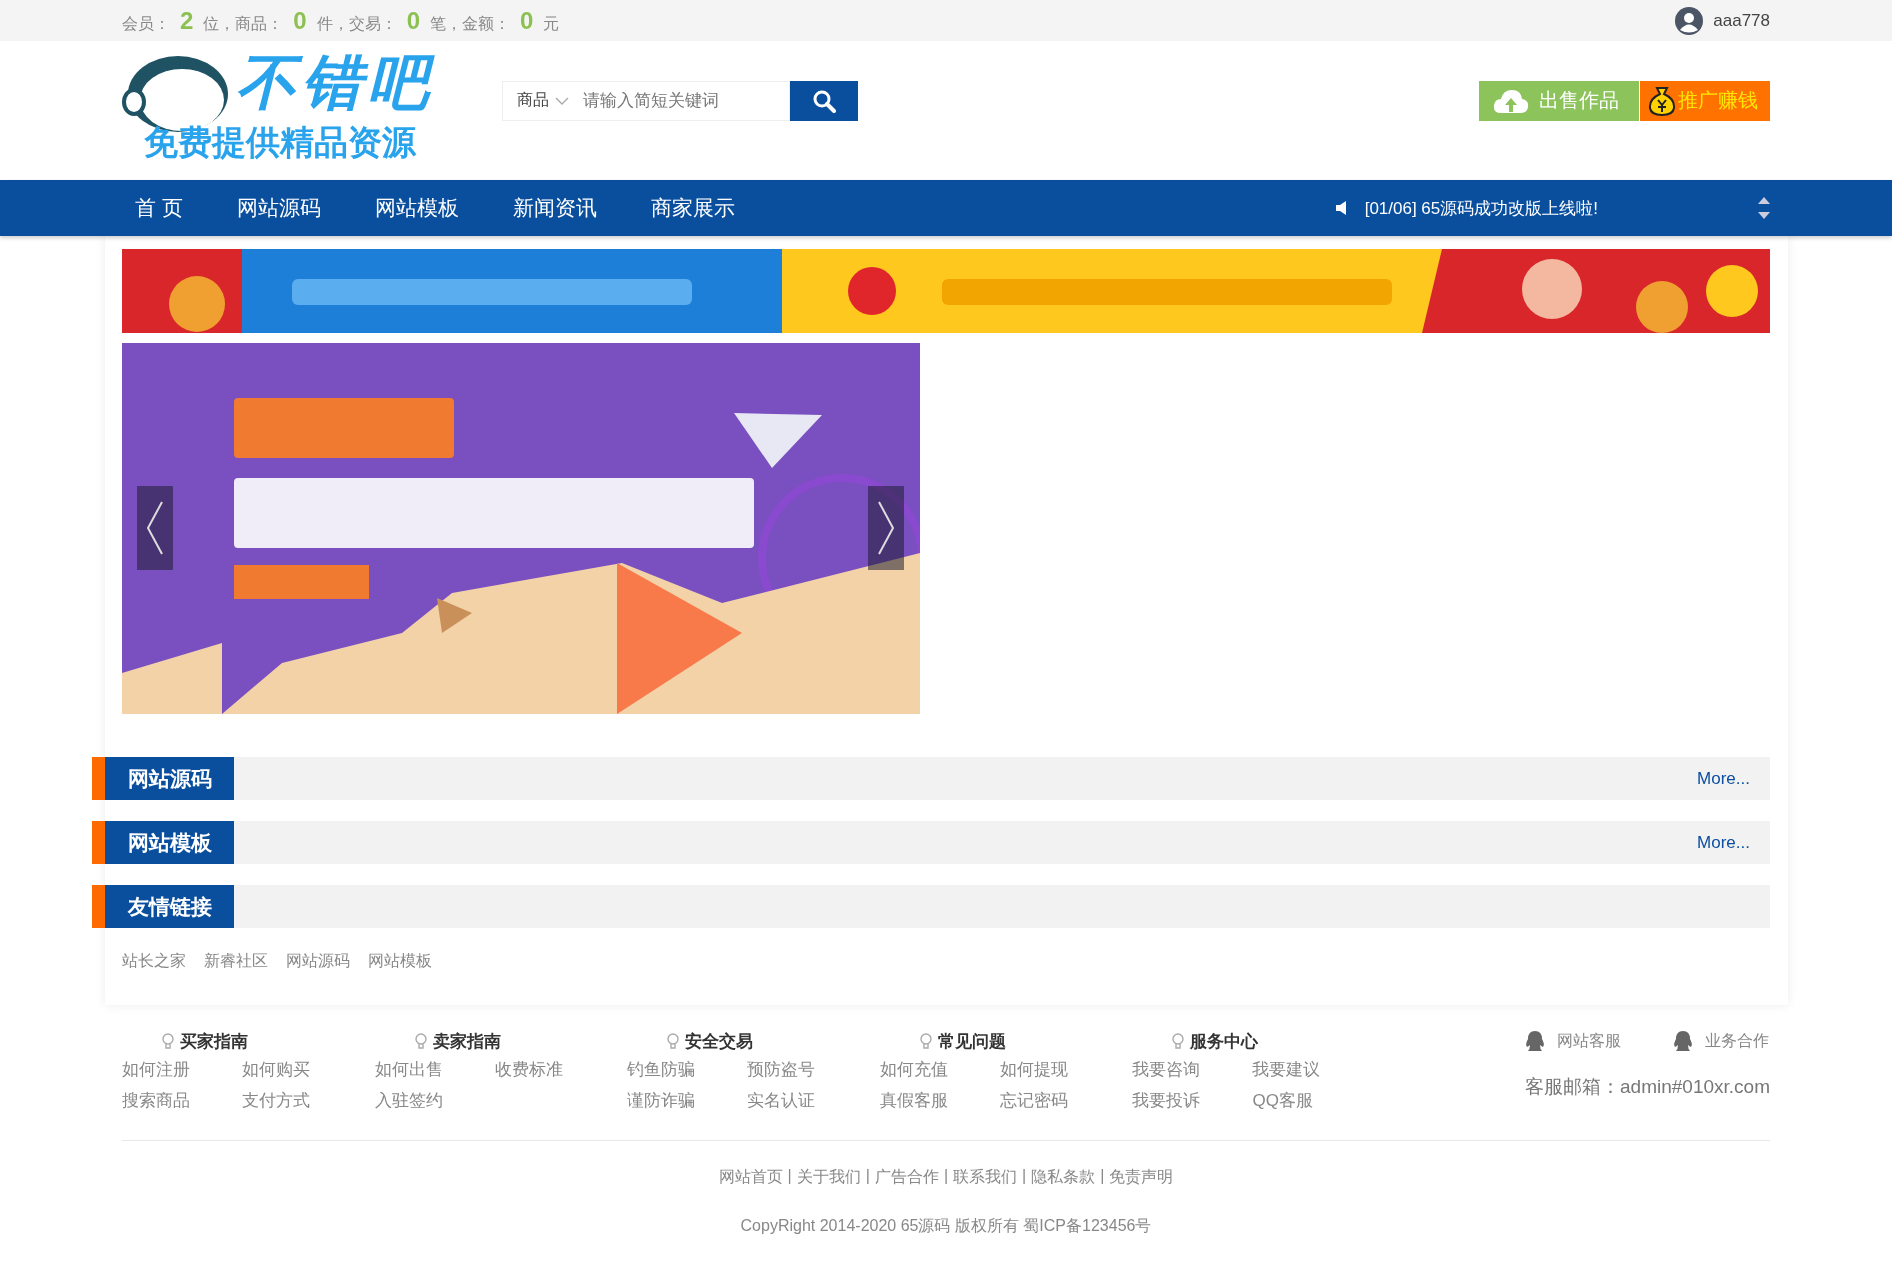 The height and width of the screenshot is (1267, 1892). Describe the element at coordinates (1689, 20) in the screenshot. I see `user-avatar-icon` at that location.